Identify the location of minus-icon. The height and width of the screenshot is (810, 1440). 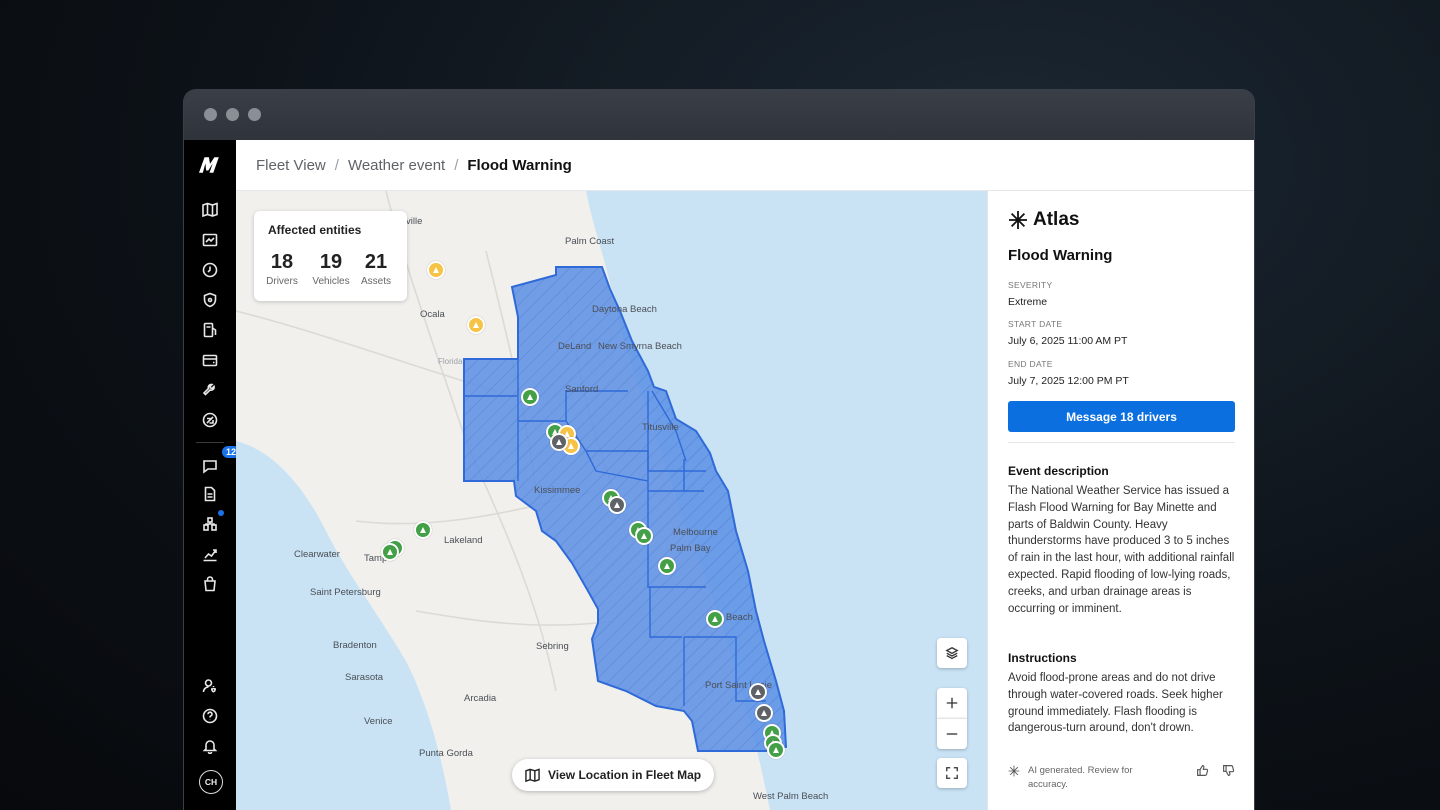
(952, 734).